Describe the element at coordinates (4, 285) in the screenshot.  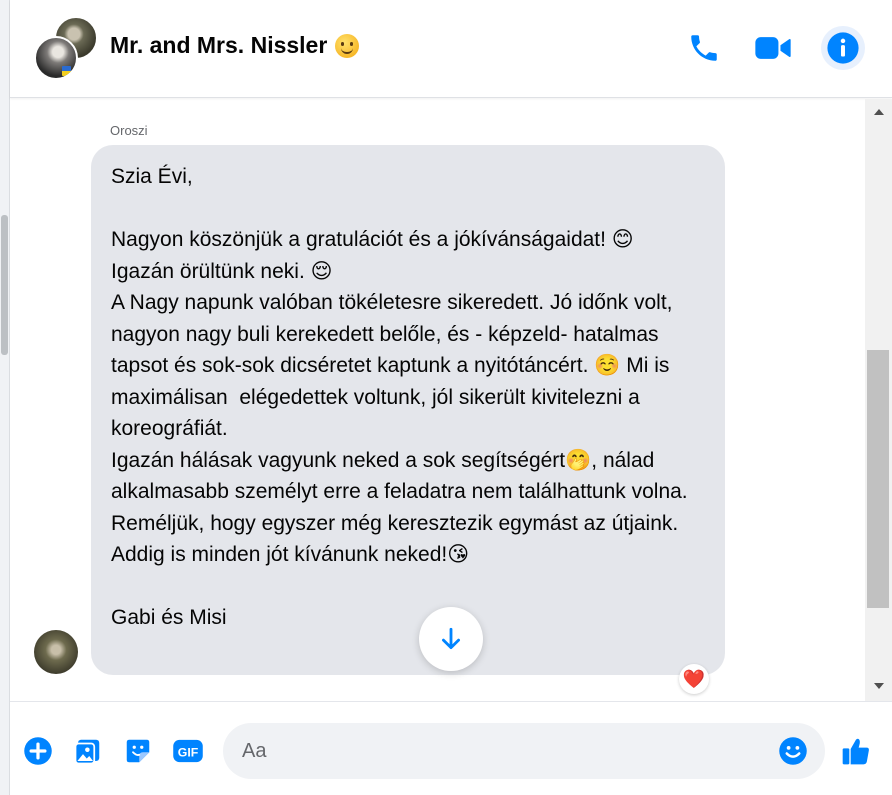
I see `page-left-scrollbar-thumb` at that location.